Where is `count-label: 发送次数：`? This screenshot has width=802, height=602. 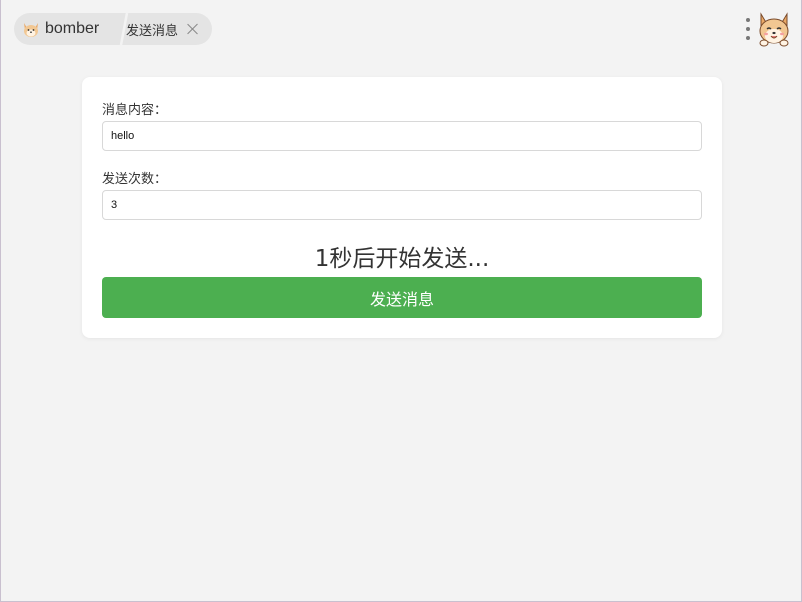
count-label: 发送次数： is located at coordinates (135, 179).